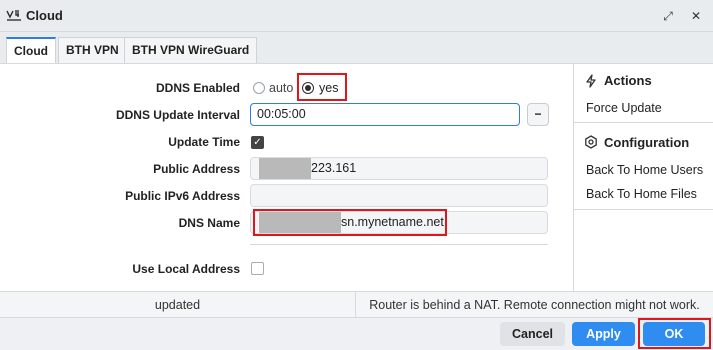  I want to click on ddns-auto-radio, so click(259, 88).